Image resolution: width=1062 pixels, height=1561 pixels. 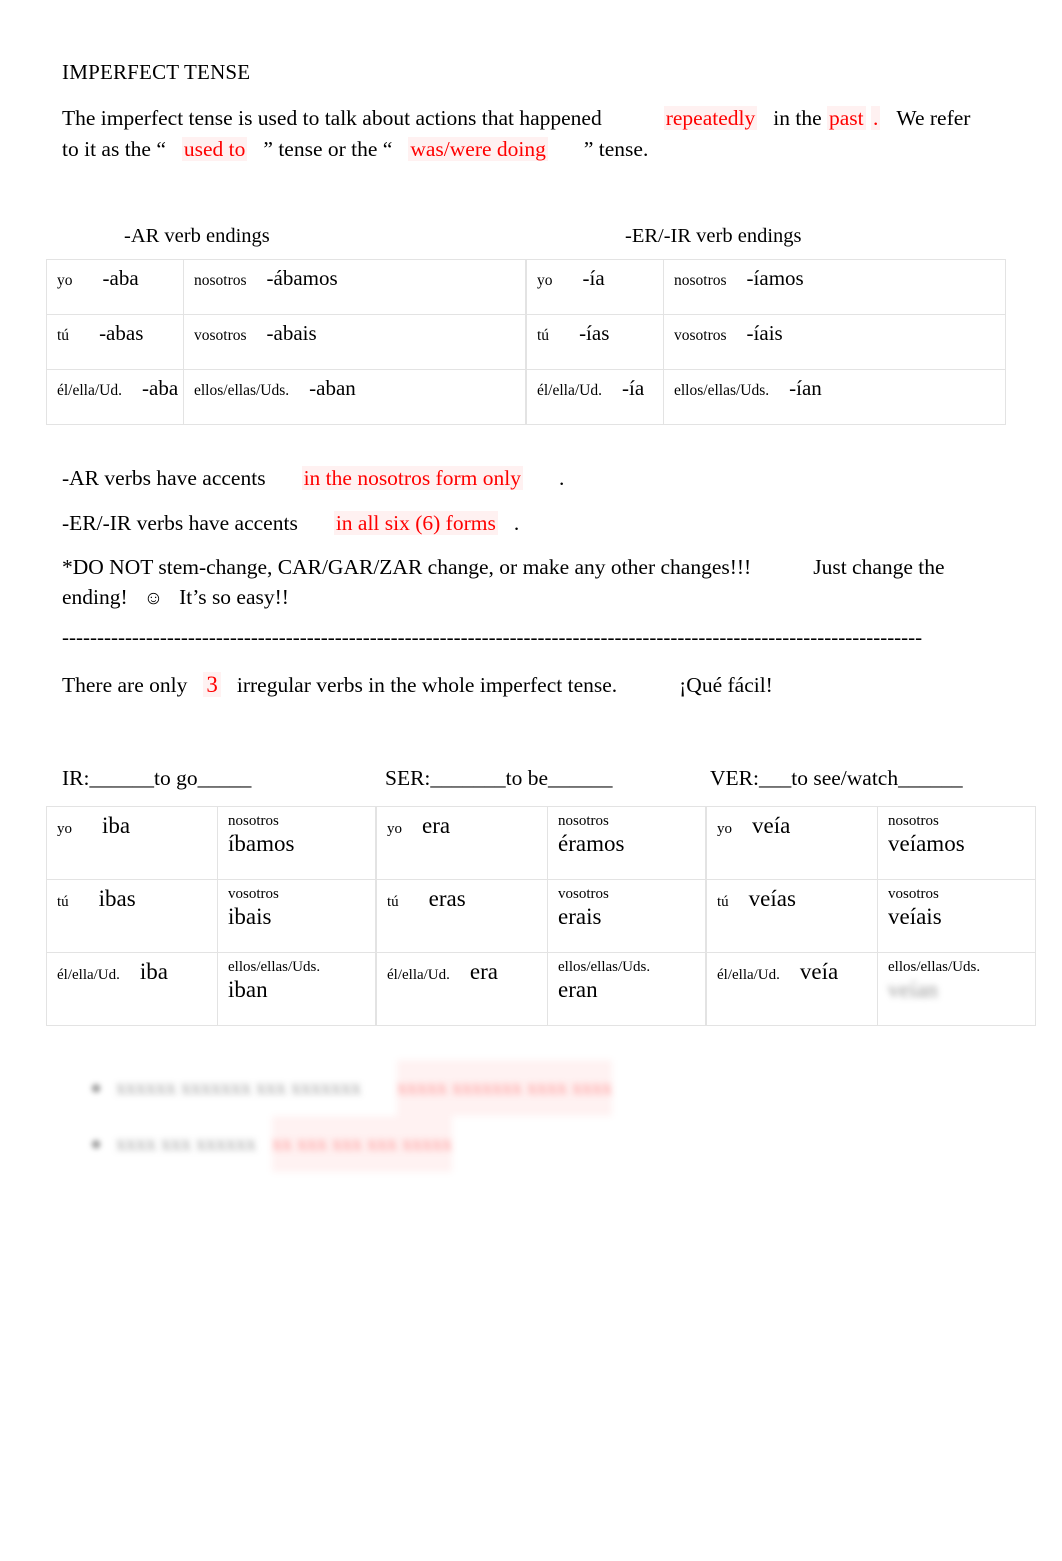 I want to click on cell-el-aba: él/ella/Ud. -aba, so click(x=115, y=397).